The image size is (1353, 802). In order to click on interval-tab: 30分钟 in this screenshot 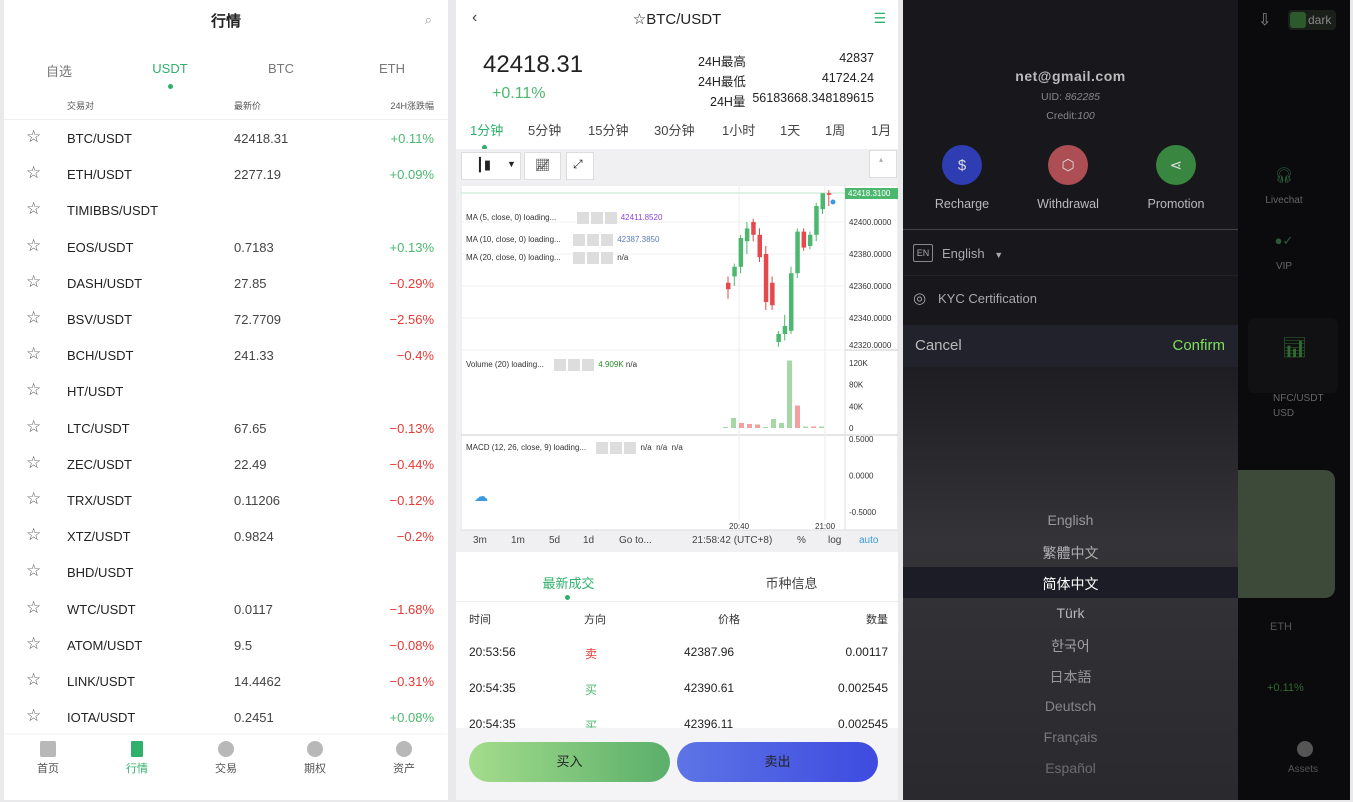, I will do `click(674, 129)`.